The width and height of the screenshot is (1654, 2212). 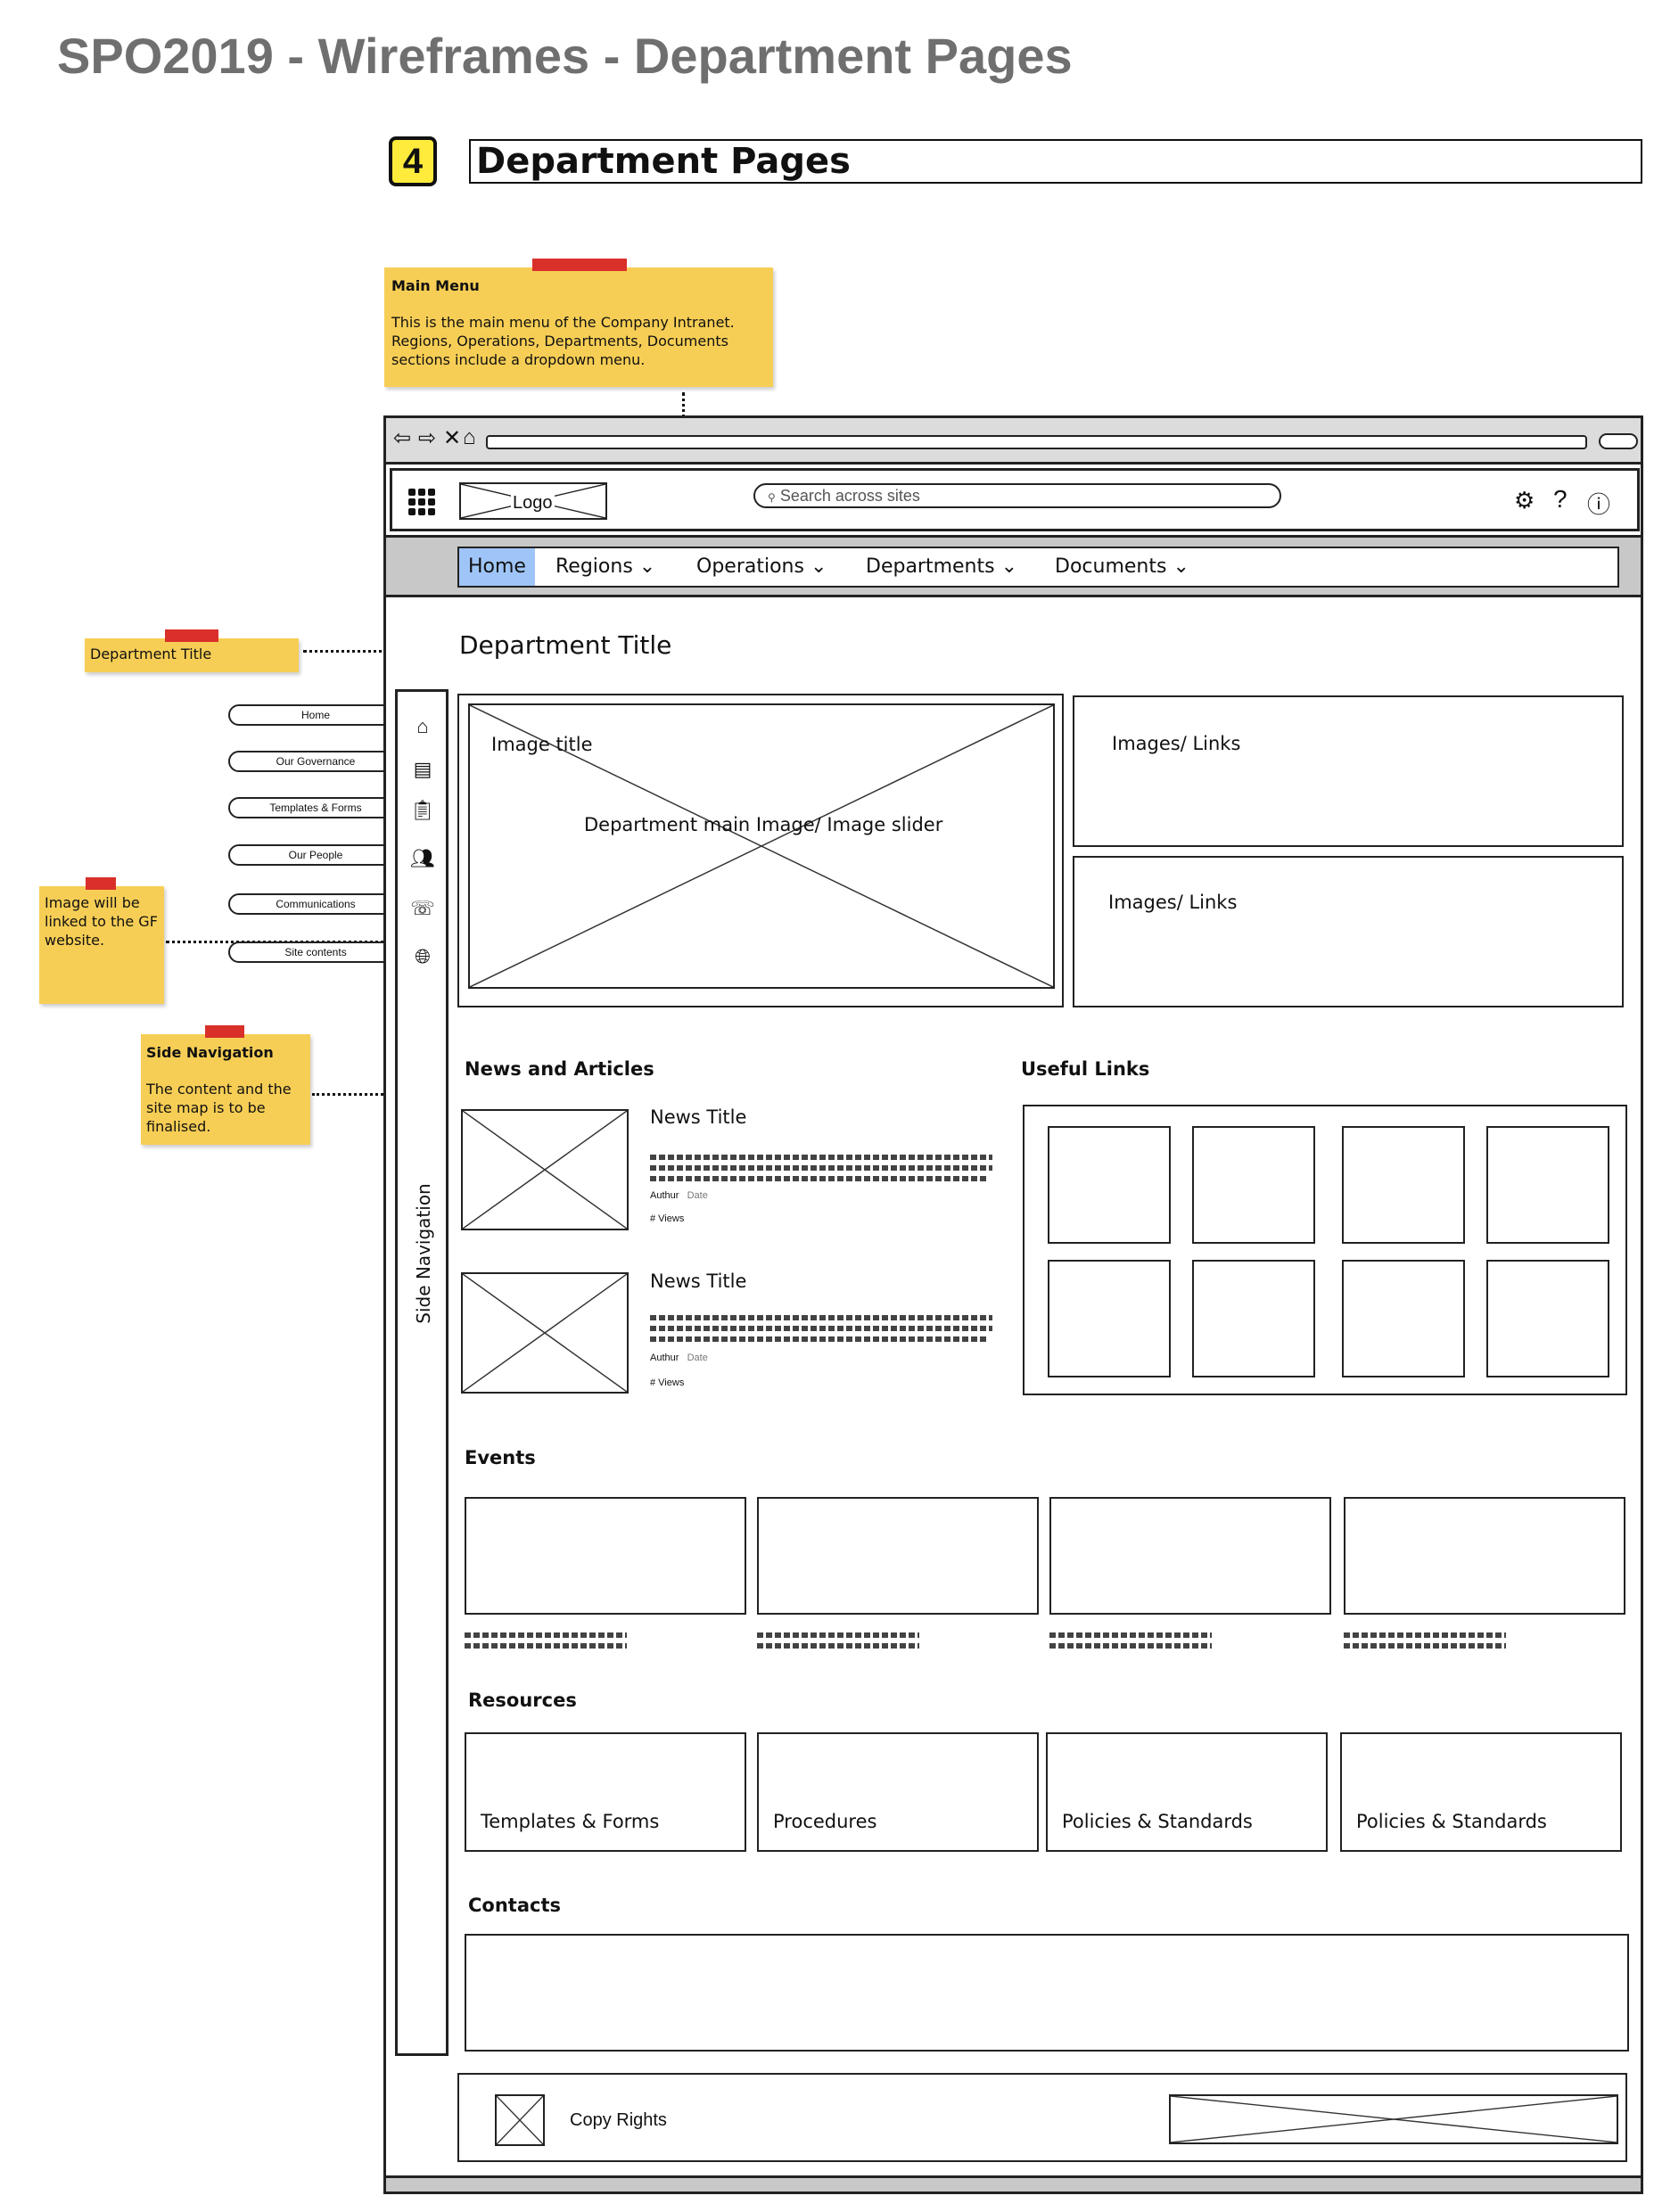 I want to click on communications-icon: ☏, so click(x=422, y=908).